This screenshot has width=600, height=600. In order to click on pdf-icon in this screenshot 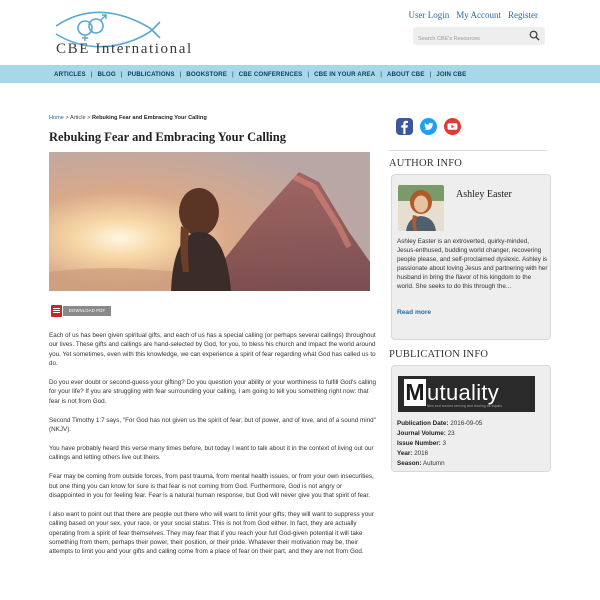, I will do `click(56, 311)`.